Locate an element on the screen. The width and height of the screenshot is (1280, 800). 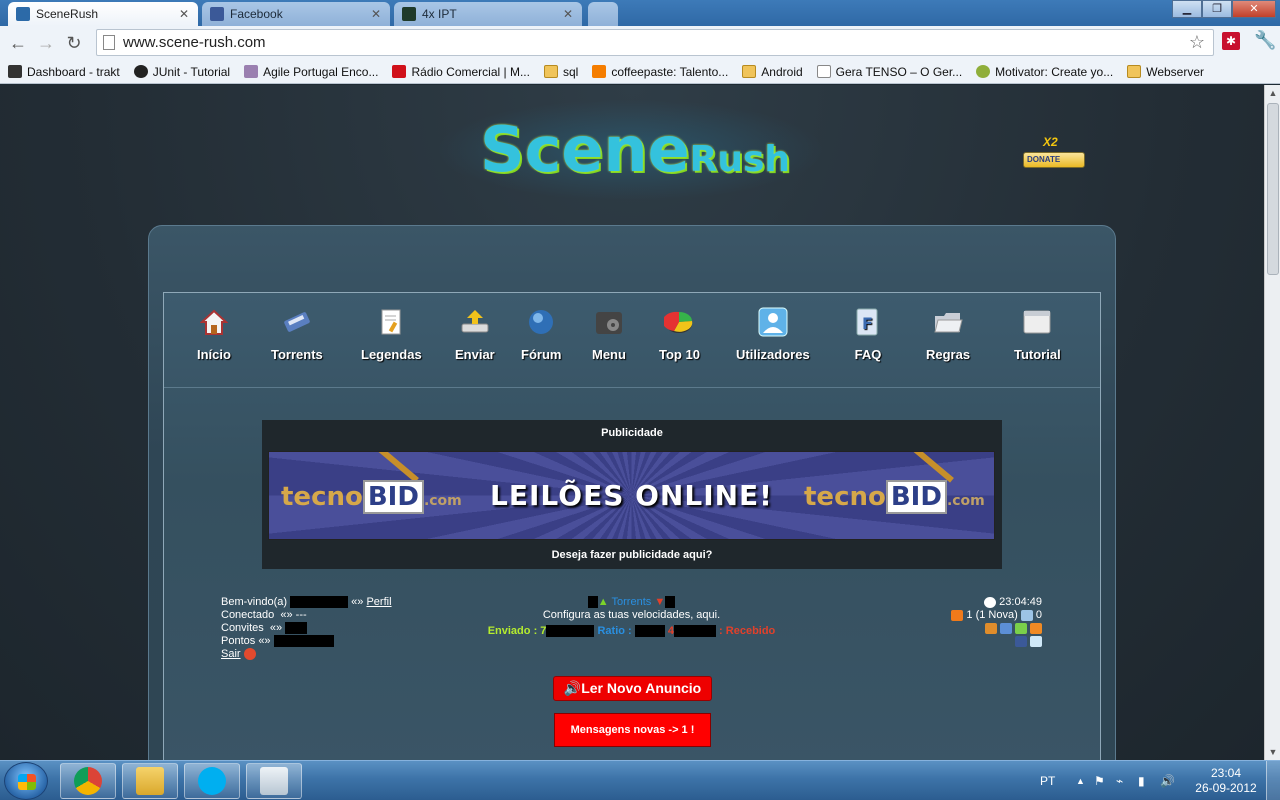
tab-4xipt: 4x IPT ✕ is located at coordinates (488, 14).